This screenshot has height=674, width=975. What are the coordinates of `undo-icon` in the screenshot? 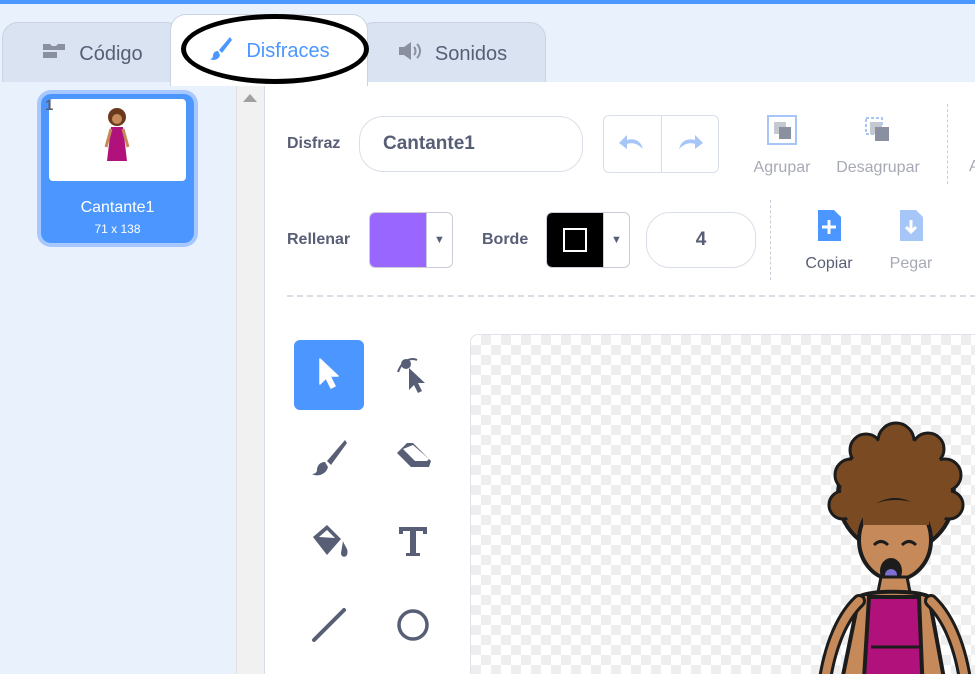 It's located at (632, 144).